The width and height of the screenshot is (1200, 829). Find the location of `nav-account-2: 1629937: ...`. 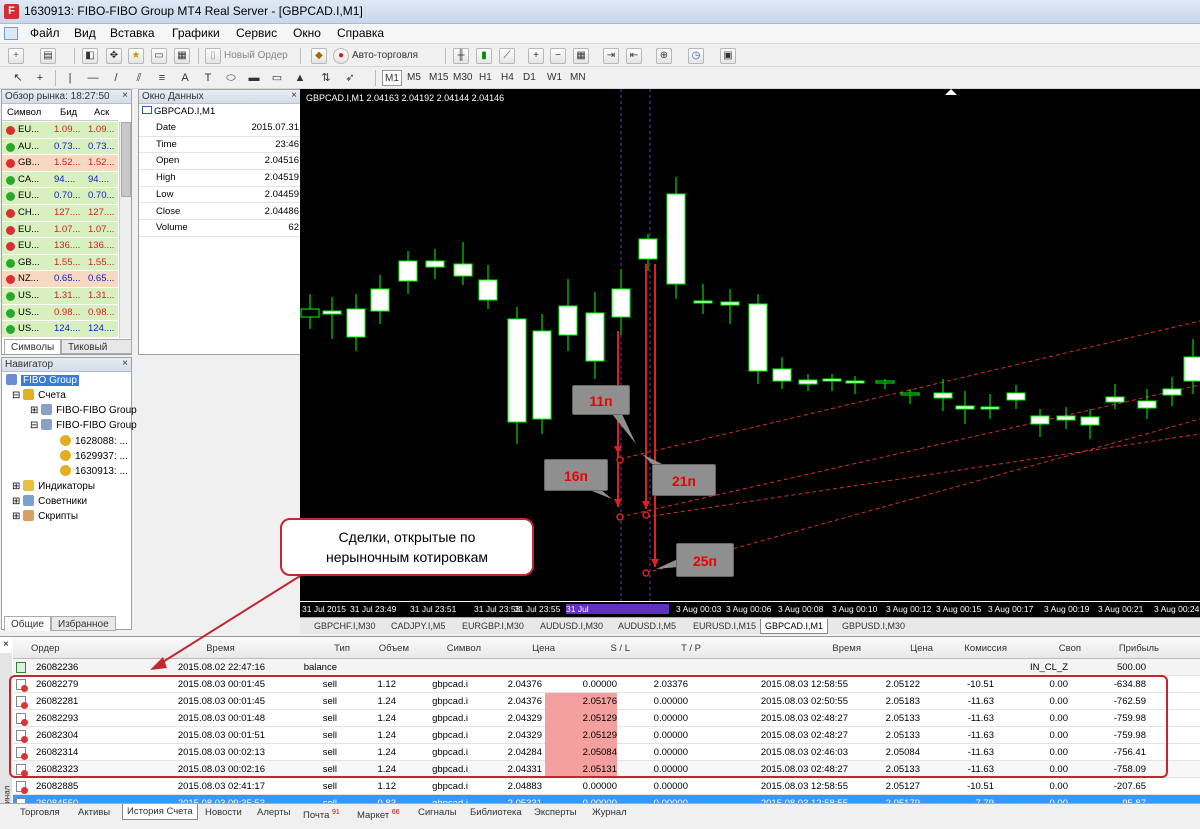

nav-account-2: 1629937: ... is located at coordinates (94, 457).